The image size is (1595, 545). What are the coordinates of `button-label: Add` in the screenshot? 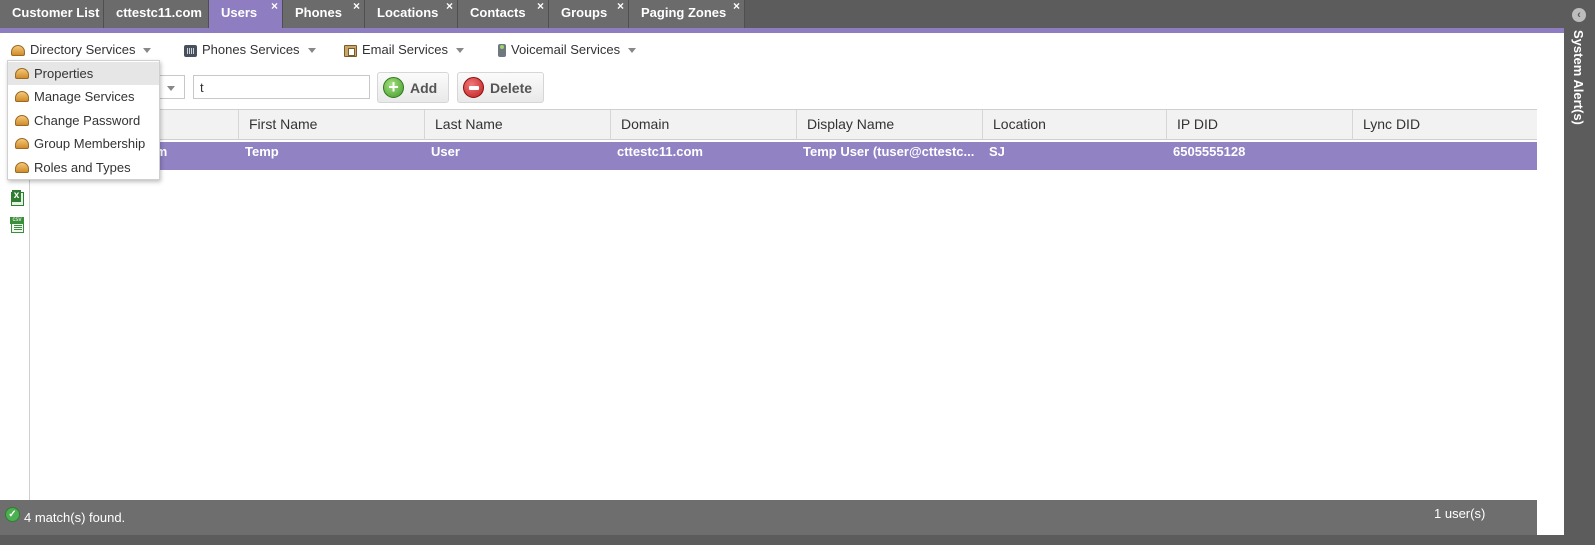 It's located at (424, 88).